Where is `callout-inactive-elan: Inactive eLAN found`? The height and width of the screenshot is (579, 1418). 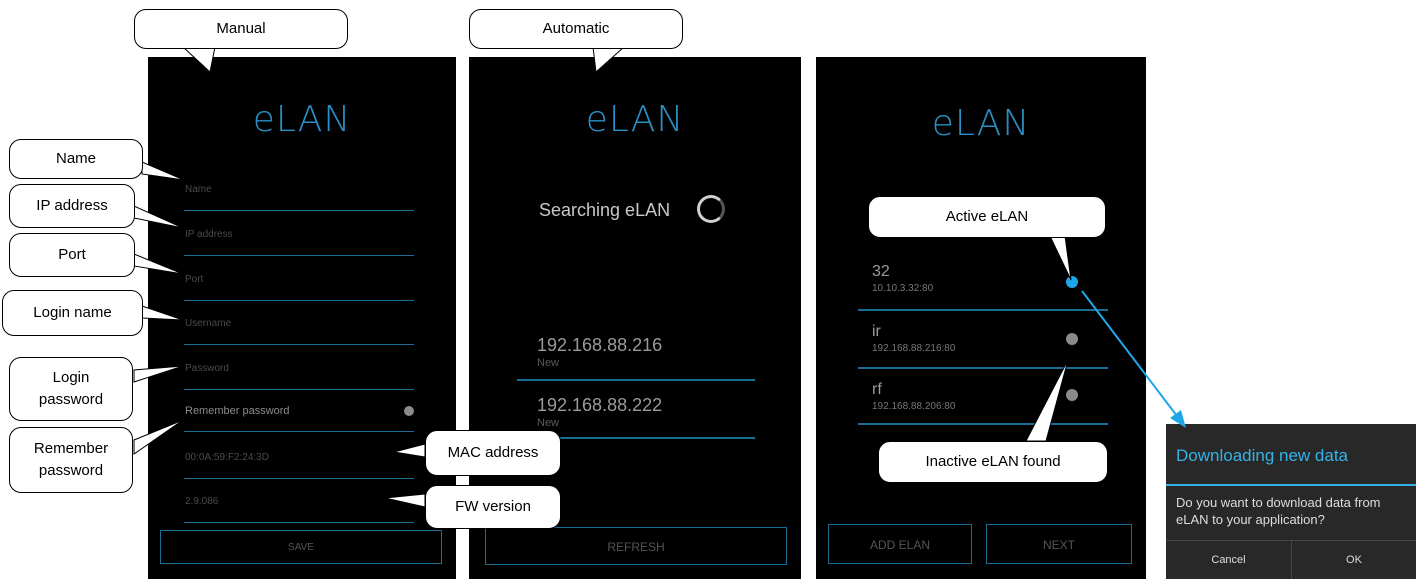 callout-inactive-elan: Inactive eLAN found is located at coordinates (993, 462).